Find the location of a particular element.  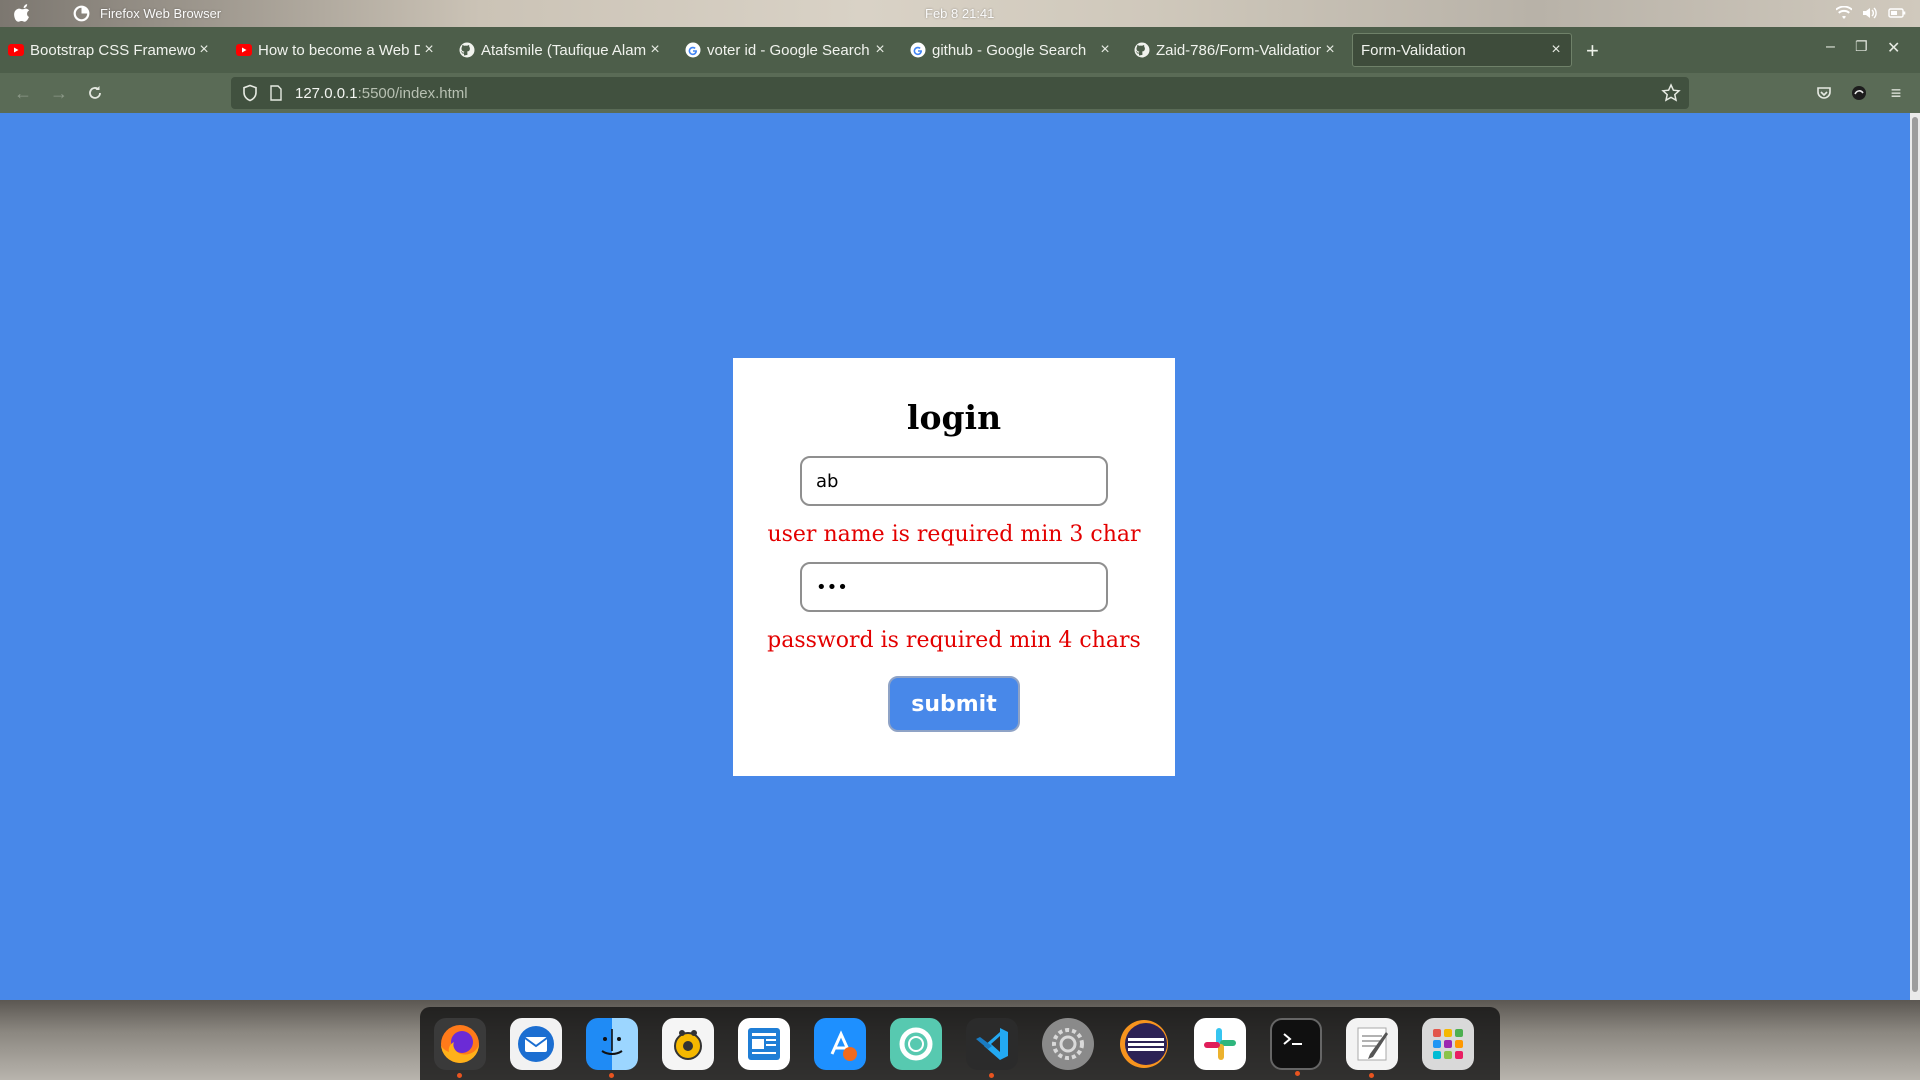

submit-button: submit is located at coordinates (954, 704).